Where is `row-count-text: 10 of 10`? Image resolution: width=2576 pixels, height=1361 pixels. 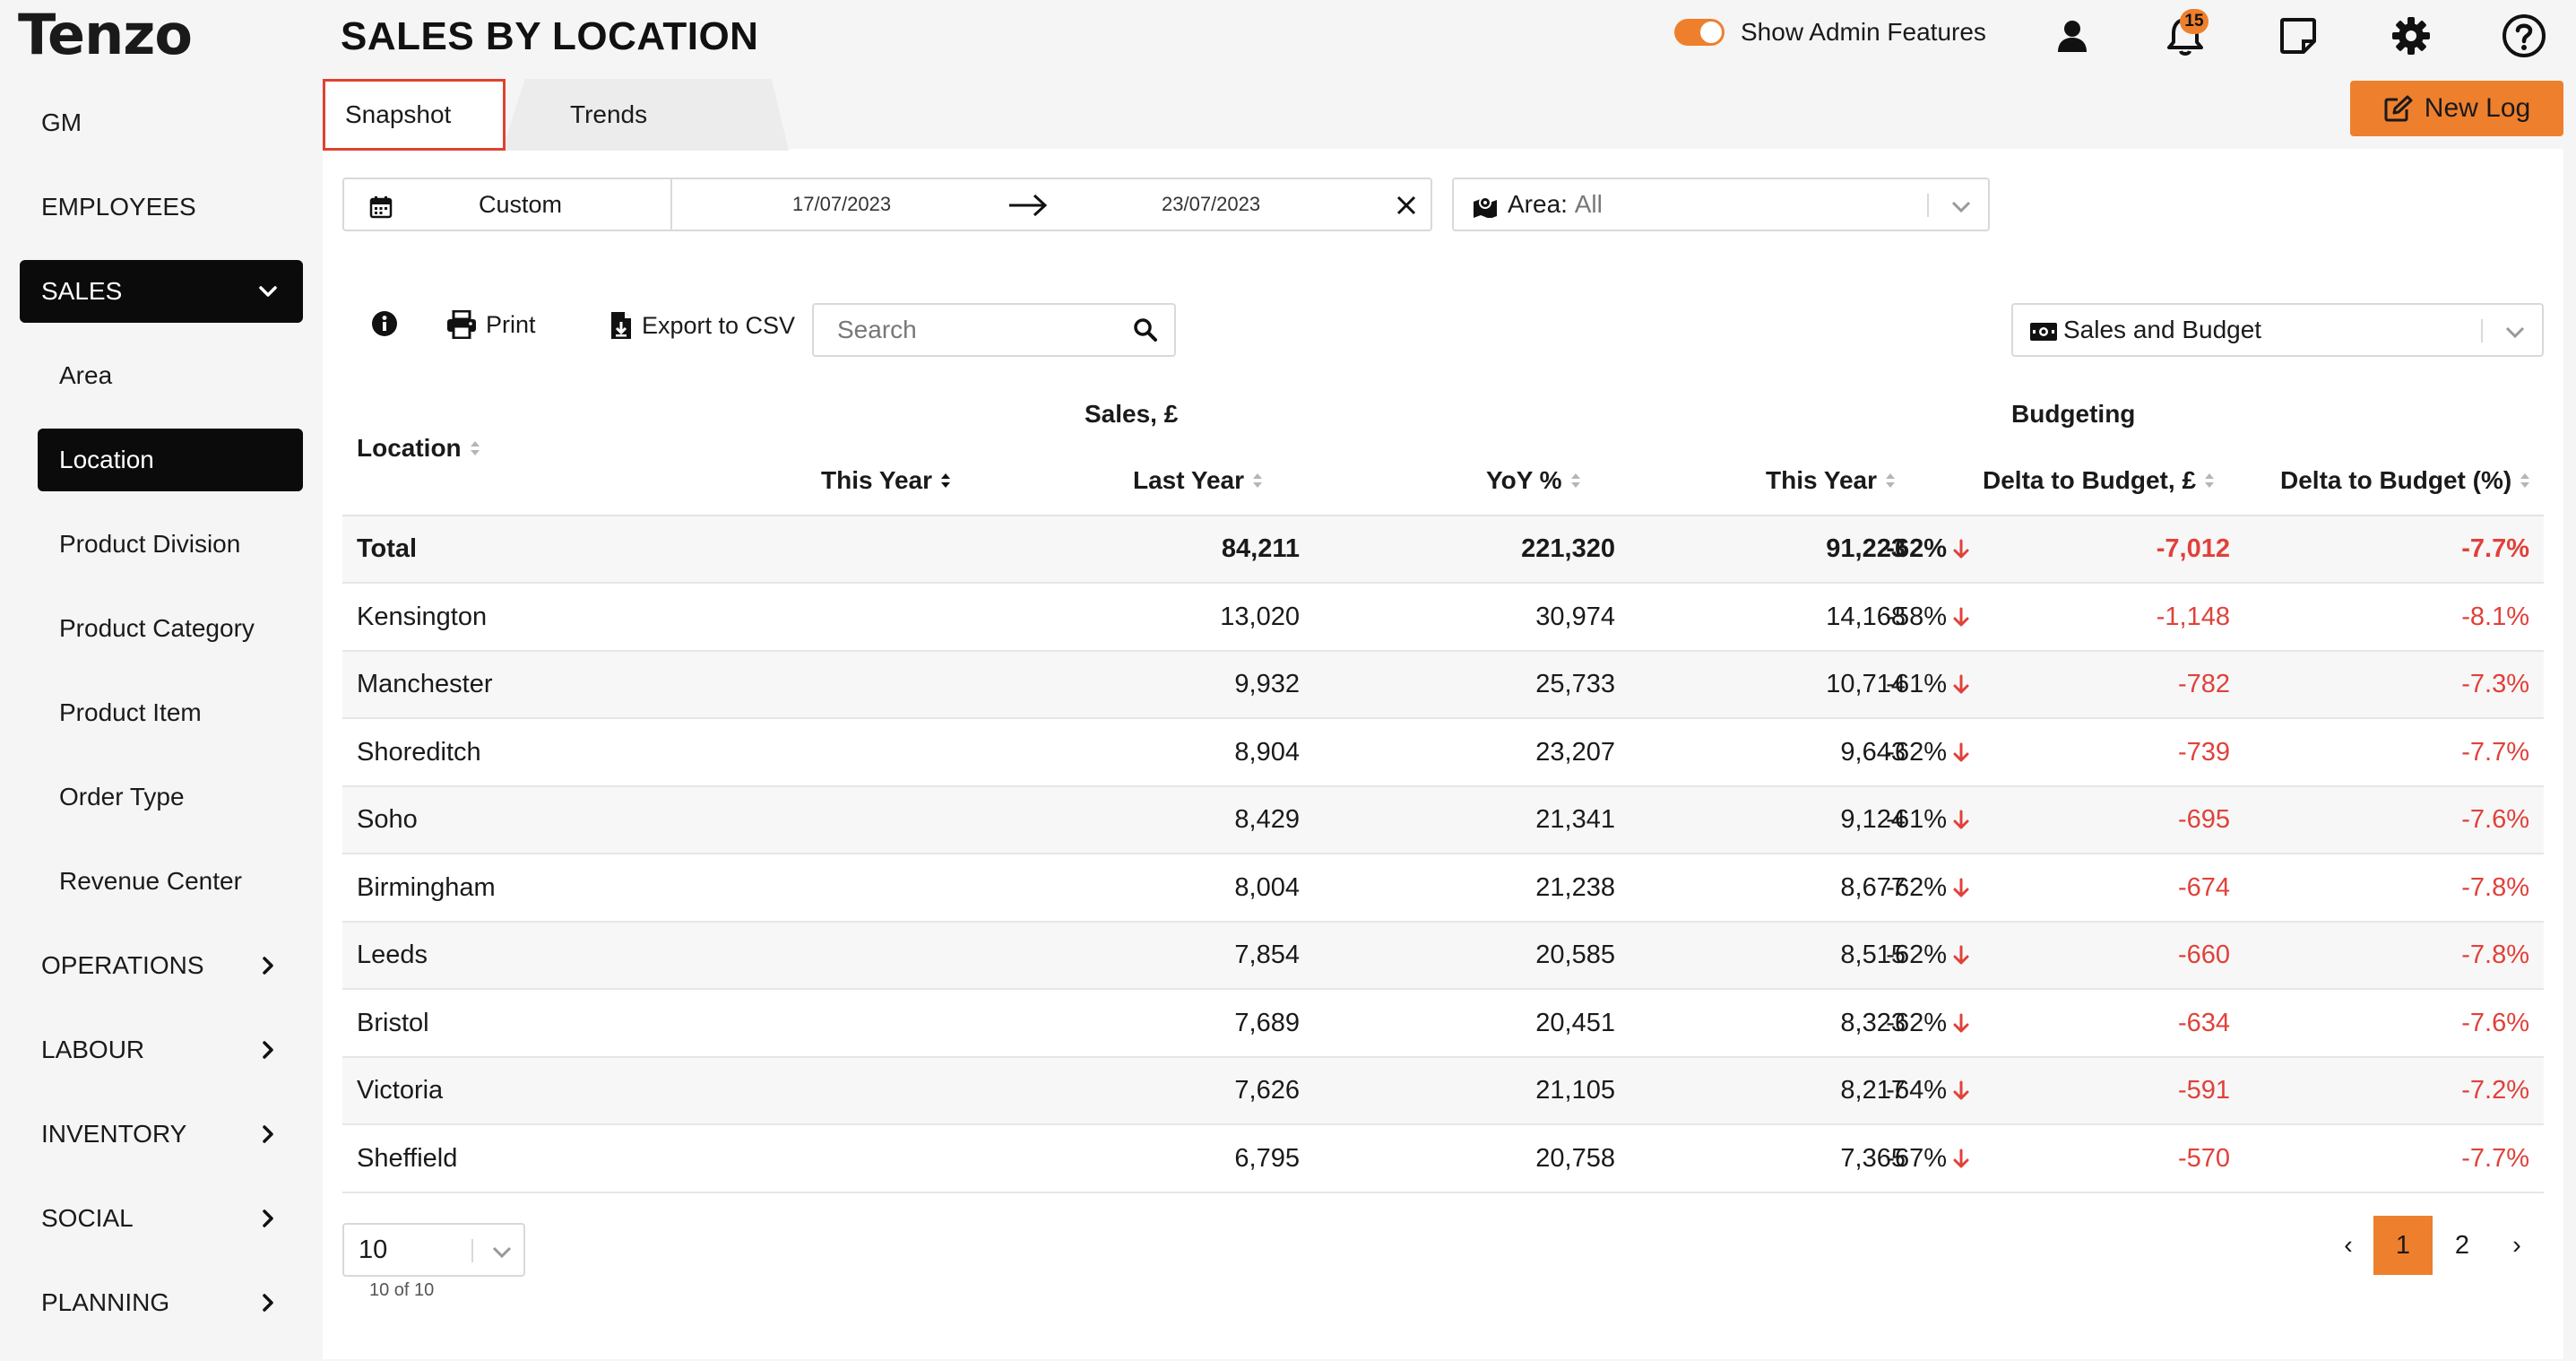
row-count-text: 10 of 10 is located at coordinates (402, 1290).